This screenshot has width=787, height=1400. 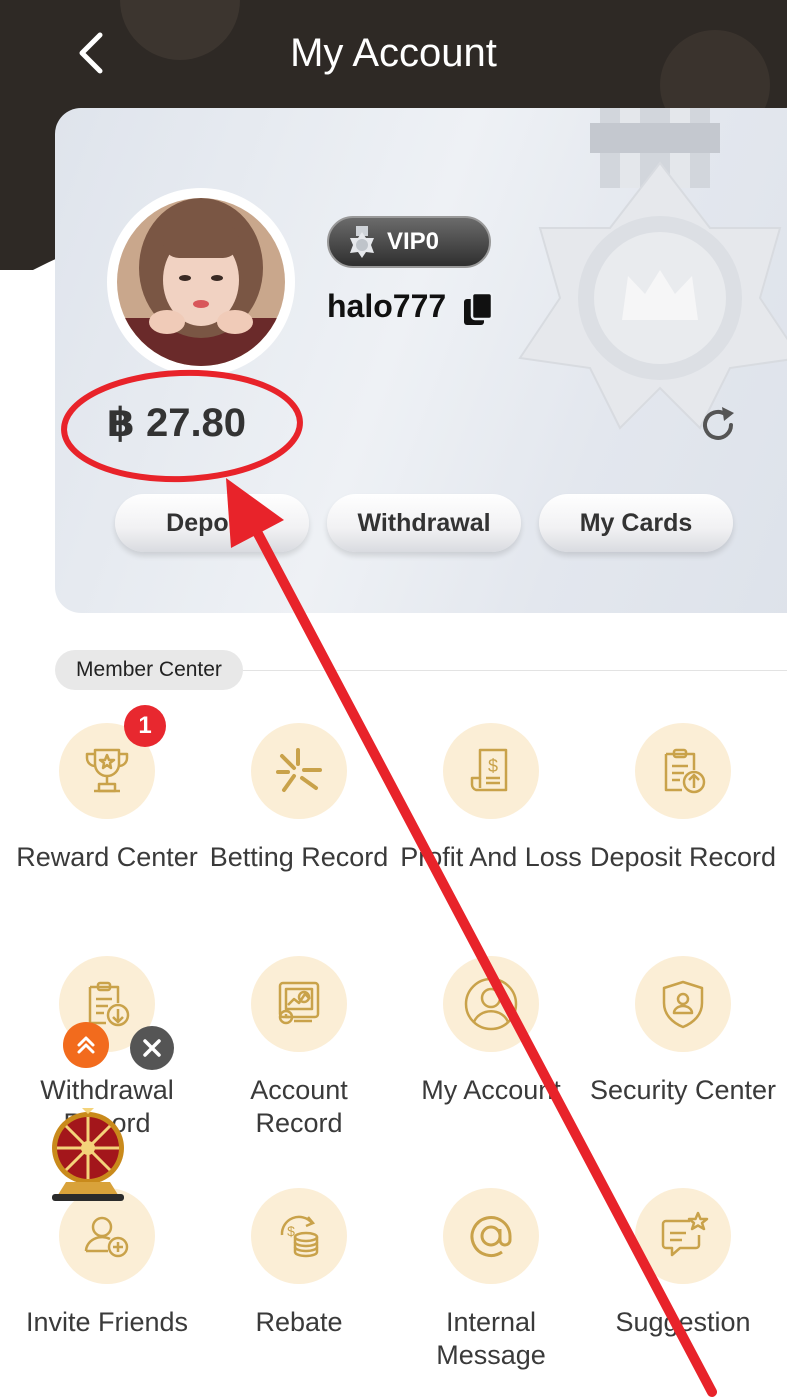 What do you see at coordinates (107, 857) in the screenshot?
I see `grid-item-label: Reward Center` at bounding box center [107, 857].